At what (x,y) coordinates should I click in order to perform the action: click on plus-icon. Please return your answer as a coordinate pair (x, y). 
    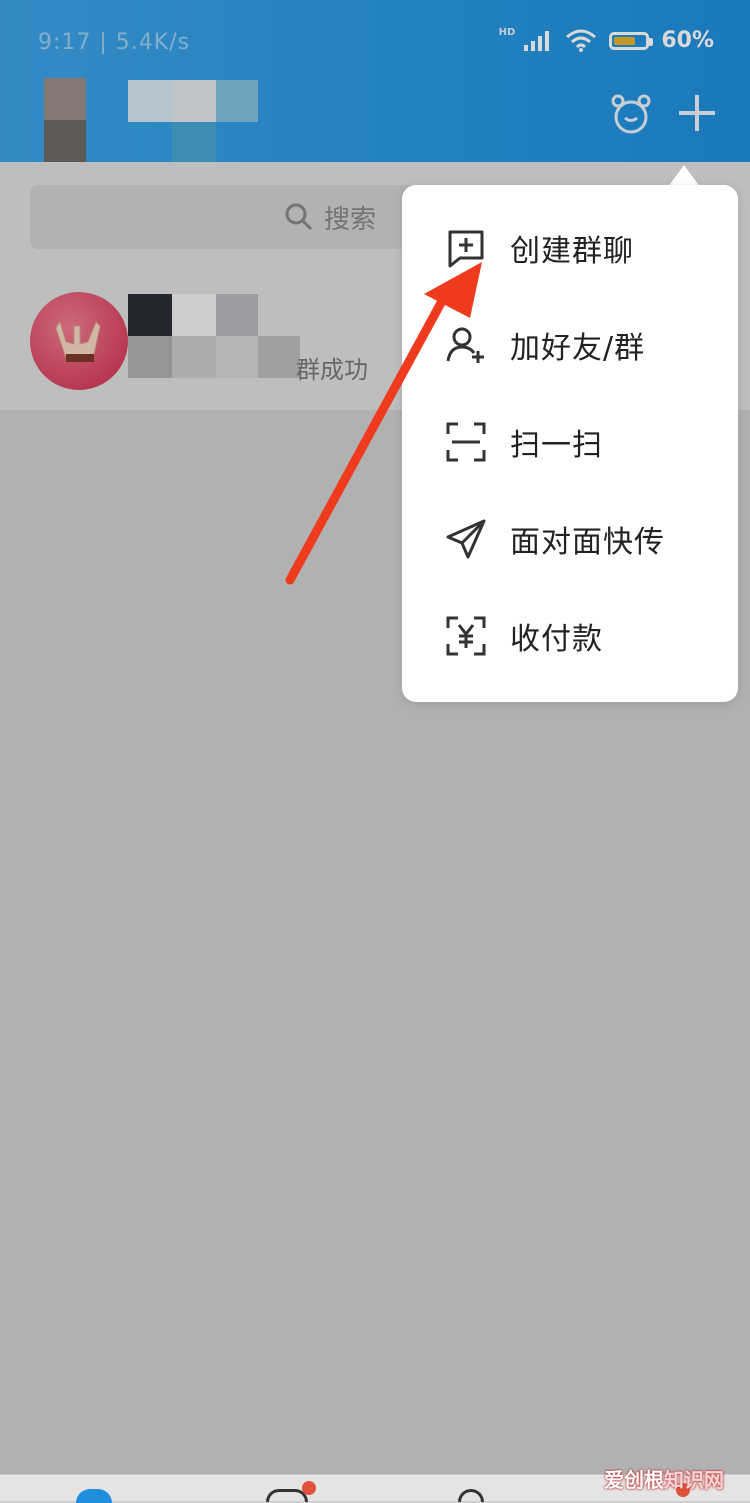
    Looking at the image, I should click on (697, 113).